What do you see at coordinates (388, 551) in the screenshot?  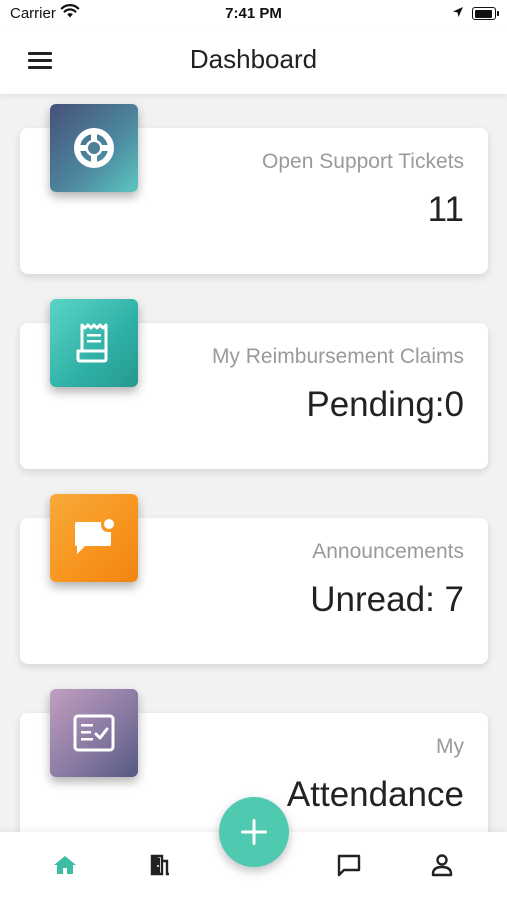 I see `card-label: Announcements` at bounding box center [388, 551].